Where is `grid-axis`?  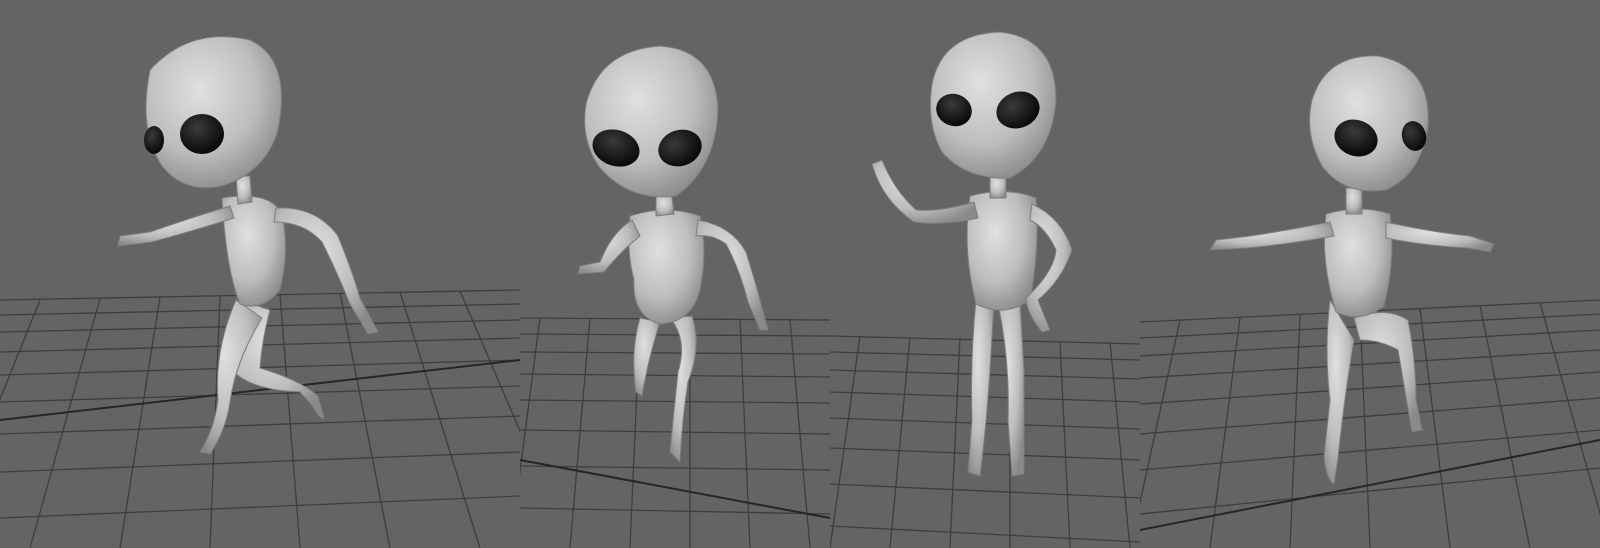 grid-axis is located at coordinates (1370, 485).